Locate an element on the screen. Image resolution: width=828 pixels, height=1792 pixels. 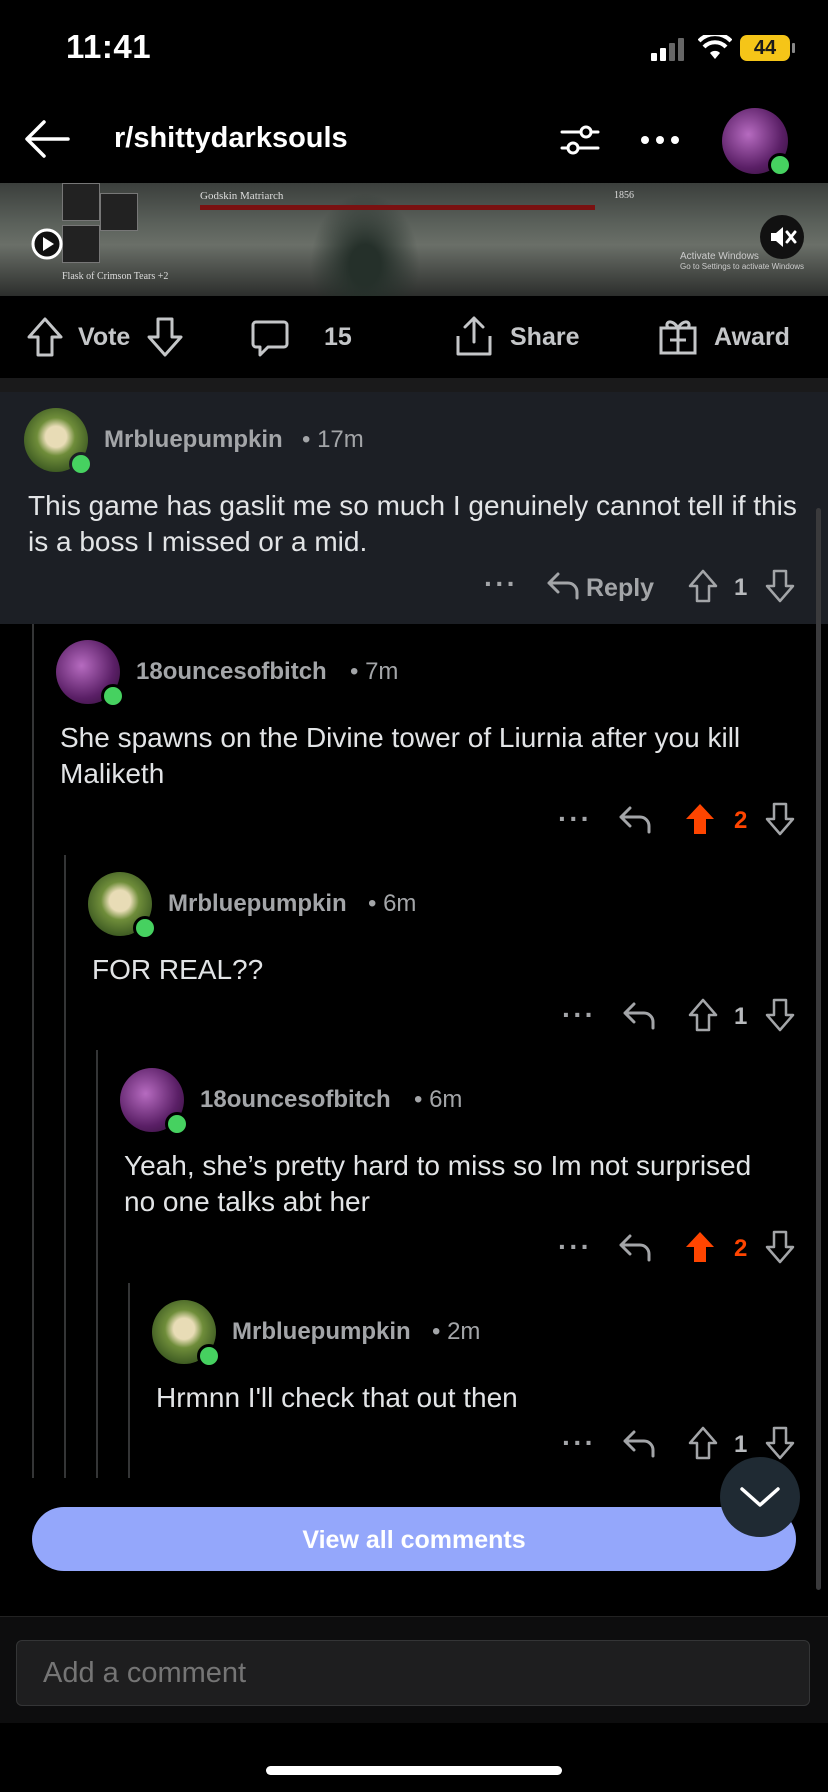
collapse-fab is located at coordinates (760, 1497).